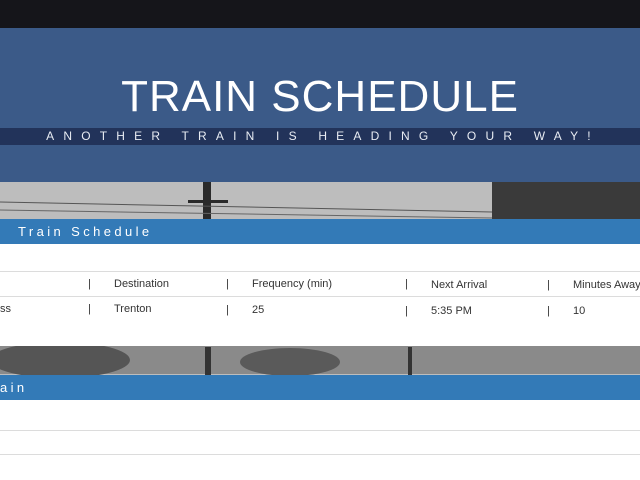  Describe the element at coordinates (320, 387) in the screenshot. I see `add-train-panel-heading: ain` at that location.